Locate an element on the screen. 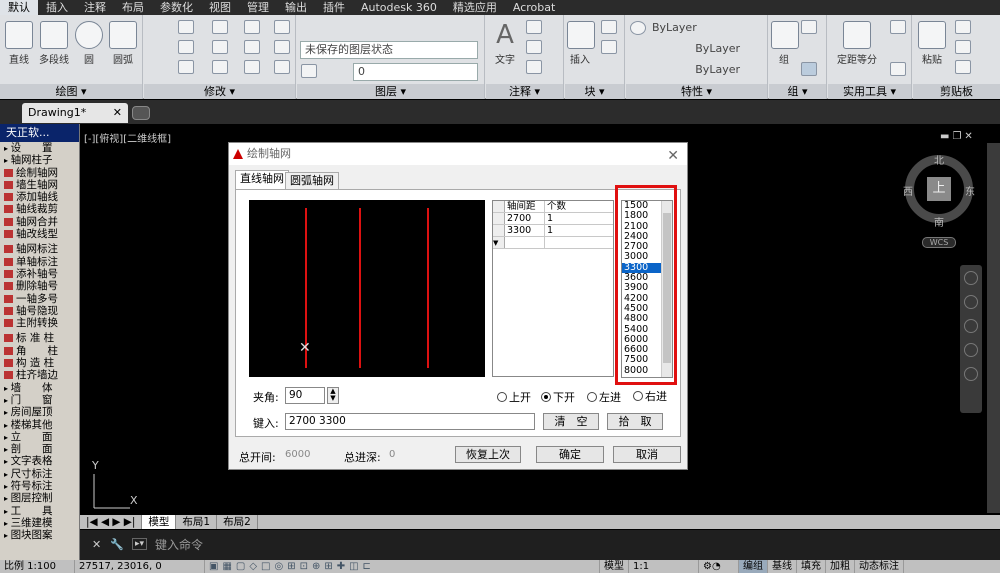 The image size is (1000, 573). mirror-icon is located at coordinates (220, 47).